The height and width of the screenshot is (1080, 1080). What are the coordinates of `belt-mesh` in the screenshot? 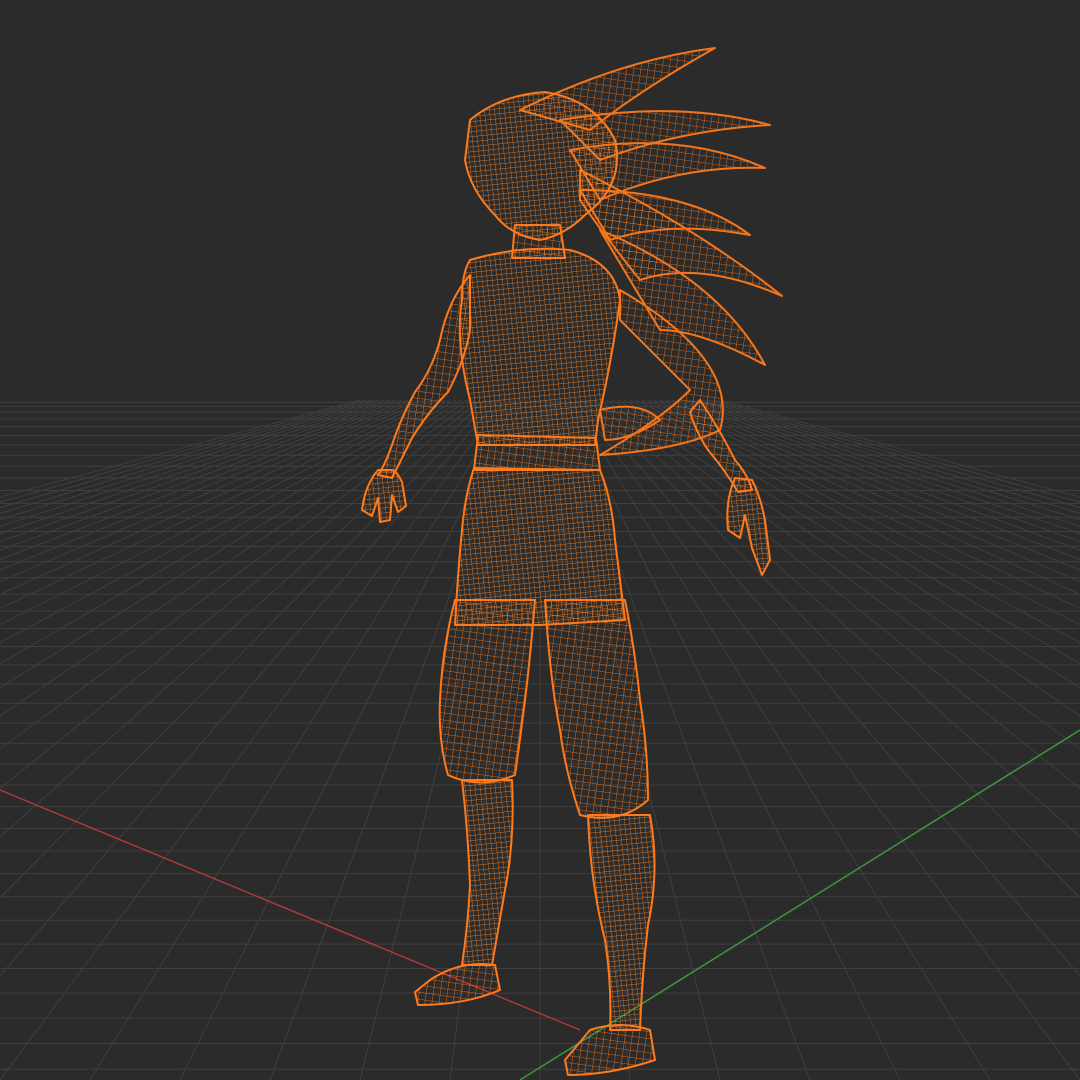 It's located at (537, 452).